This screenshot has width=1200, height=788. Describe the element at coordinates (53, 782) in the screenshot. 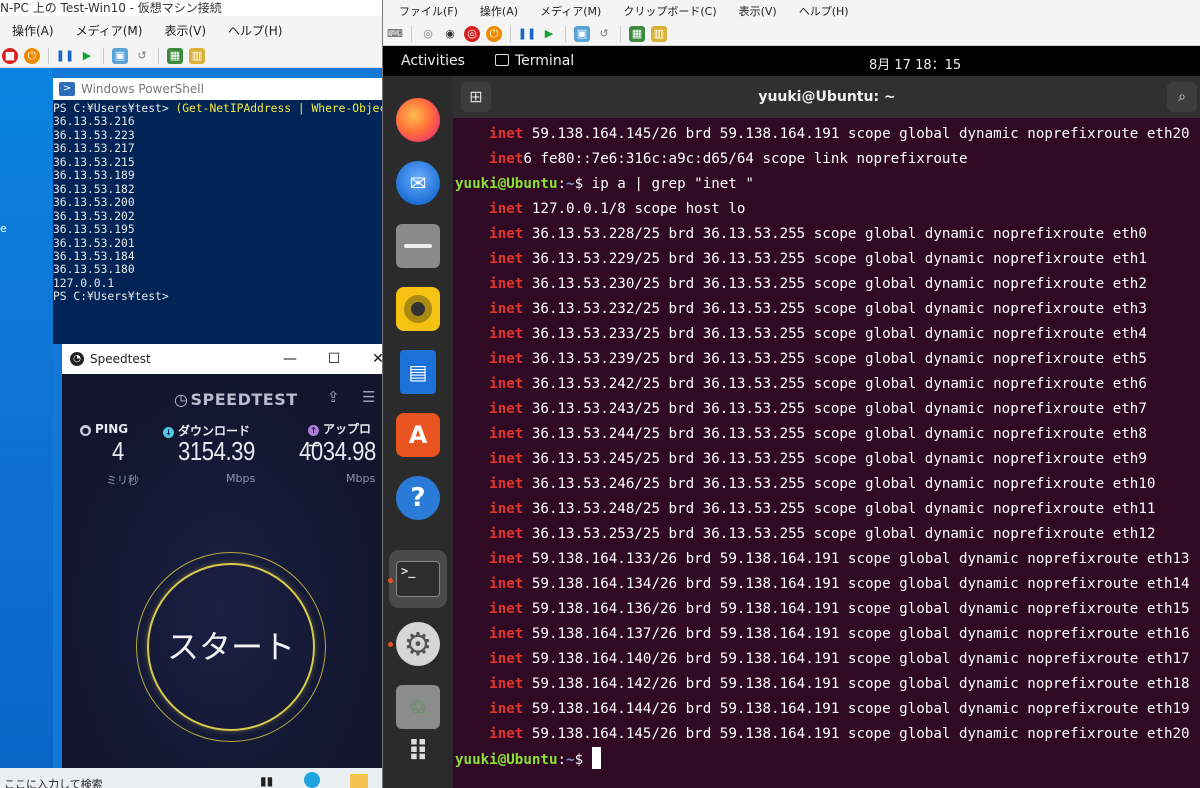

I see `taskbar-search-box: ここに入力して検索` at that location.